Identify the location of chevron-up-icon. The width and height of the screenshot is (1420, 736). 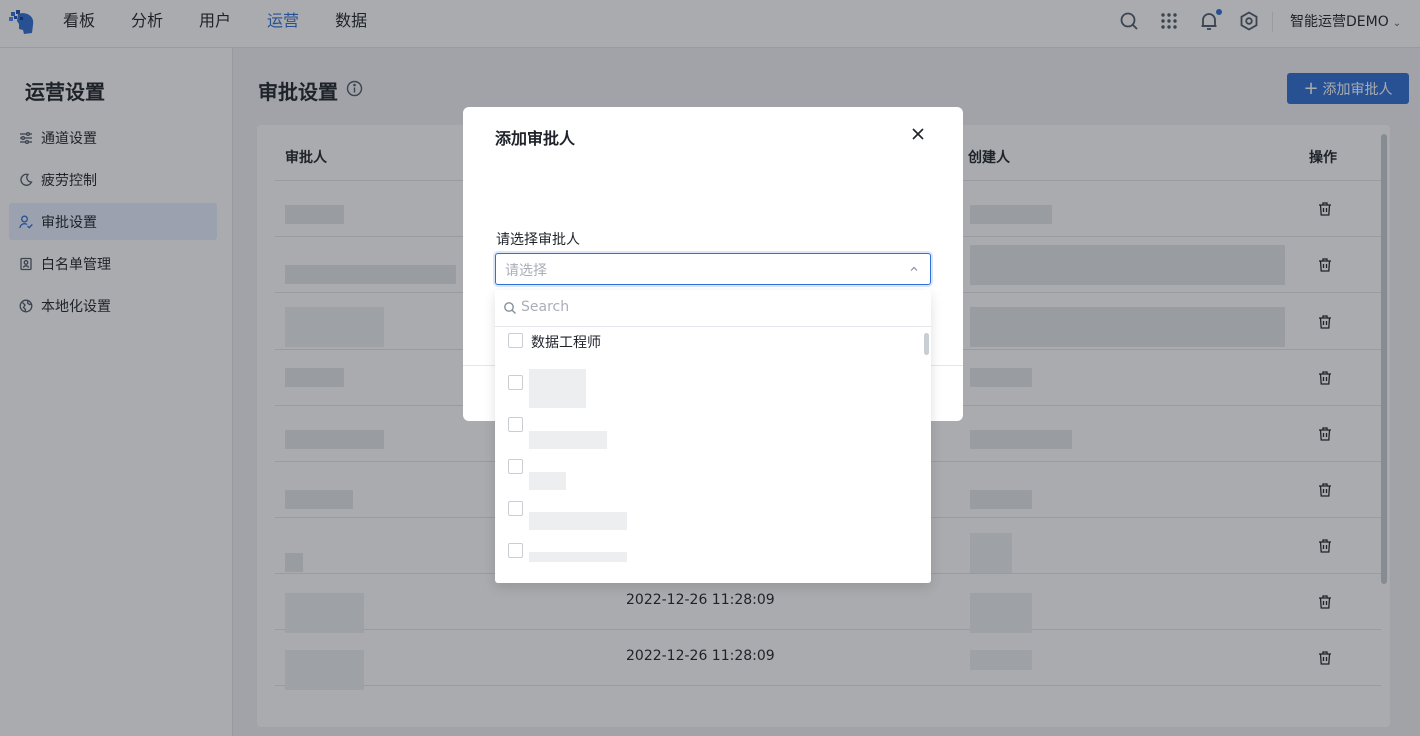
(914, 268).